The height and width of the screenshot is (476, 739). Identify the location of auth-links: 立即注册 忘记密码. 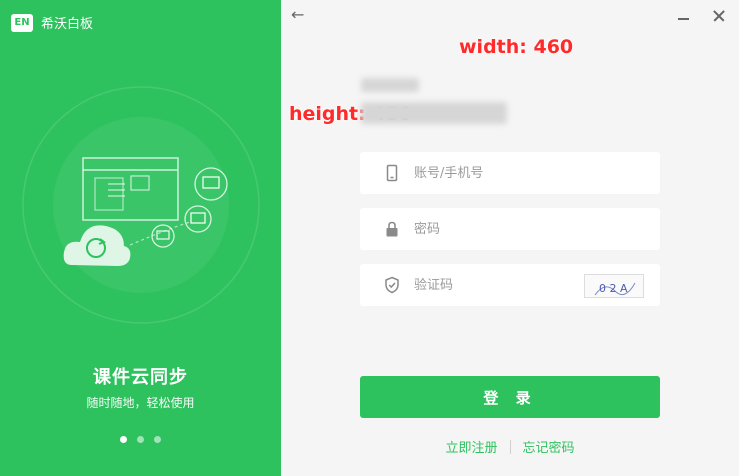
(510, 446).